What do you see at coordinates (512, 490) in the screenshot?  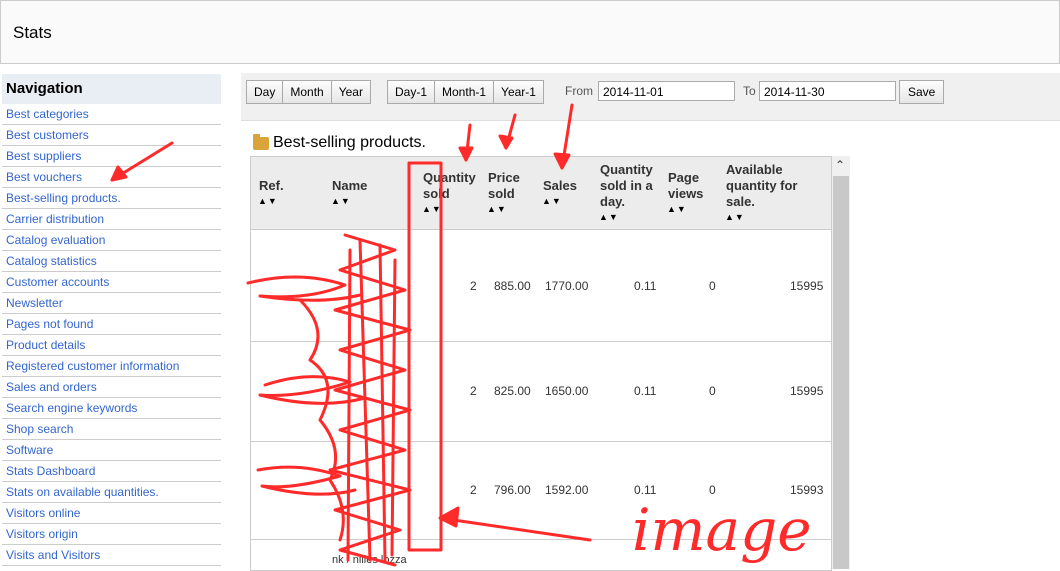 I see `cell-price-sold: 796.00` at bounding box center [512, 490].